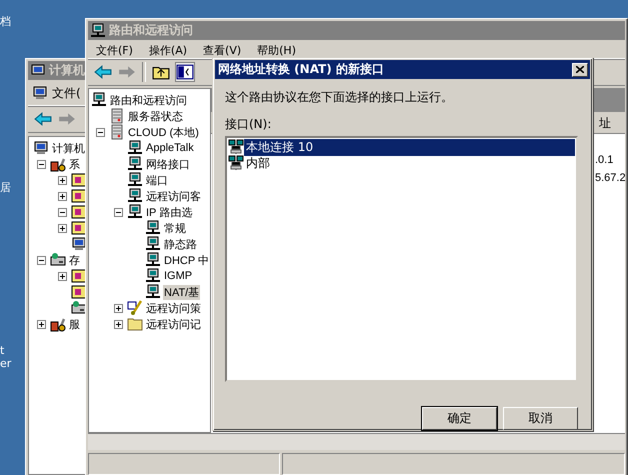 The width and height of the screenshot is (628, 475). I want to click on tree-item: 服务器状态, so click(155, 116).